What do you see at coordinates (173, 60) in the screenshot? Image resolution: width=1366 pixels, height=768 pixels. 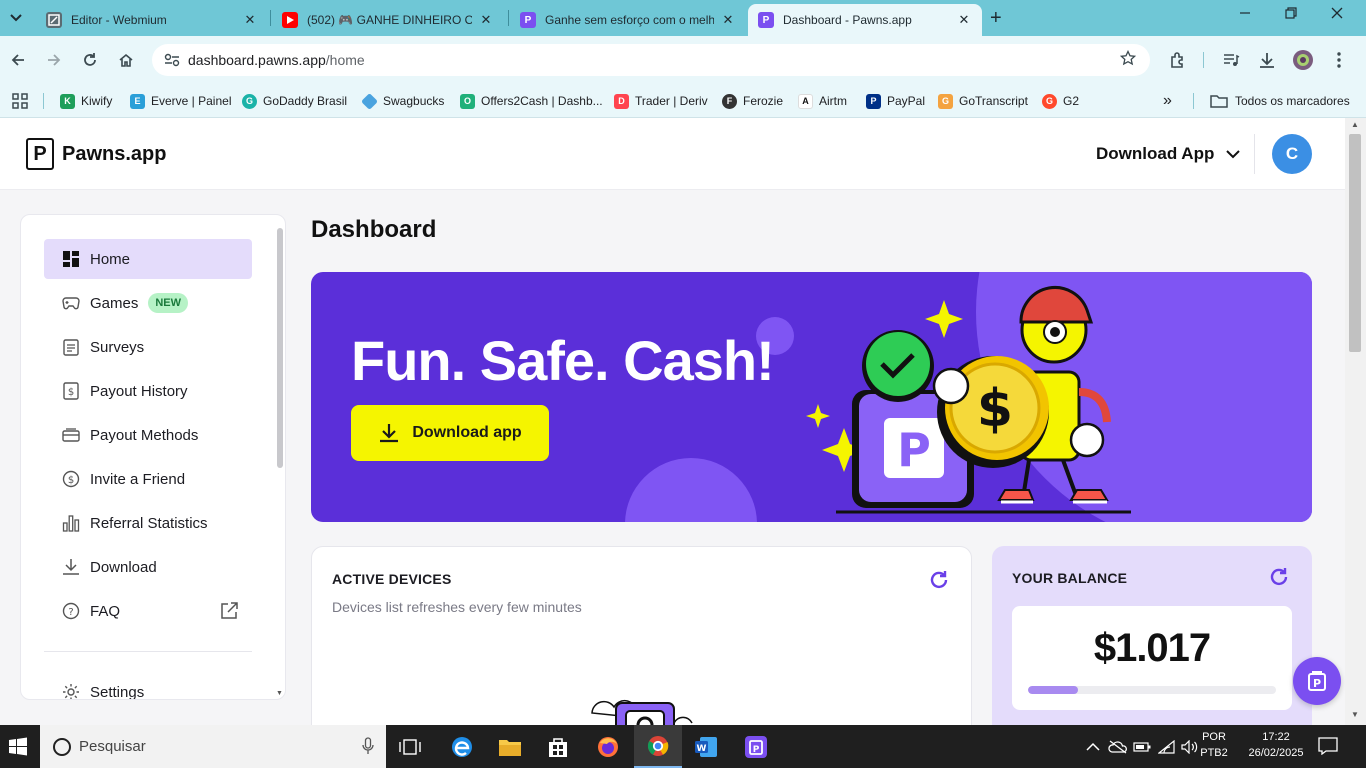 I see `site-info-icon` at bounding box center [173, 60].